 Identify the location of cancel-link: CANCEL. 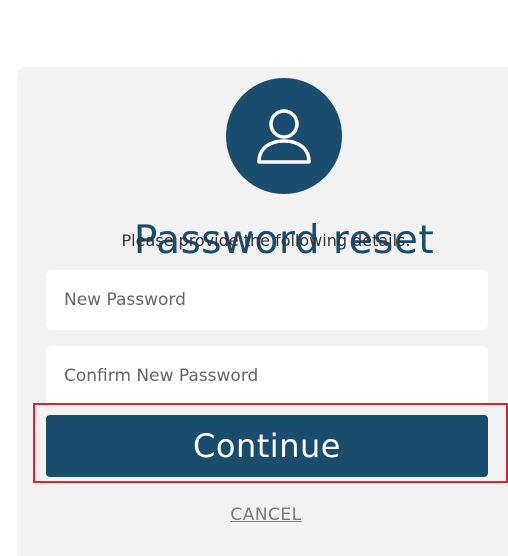
(254, 515).